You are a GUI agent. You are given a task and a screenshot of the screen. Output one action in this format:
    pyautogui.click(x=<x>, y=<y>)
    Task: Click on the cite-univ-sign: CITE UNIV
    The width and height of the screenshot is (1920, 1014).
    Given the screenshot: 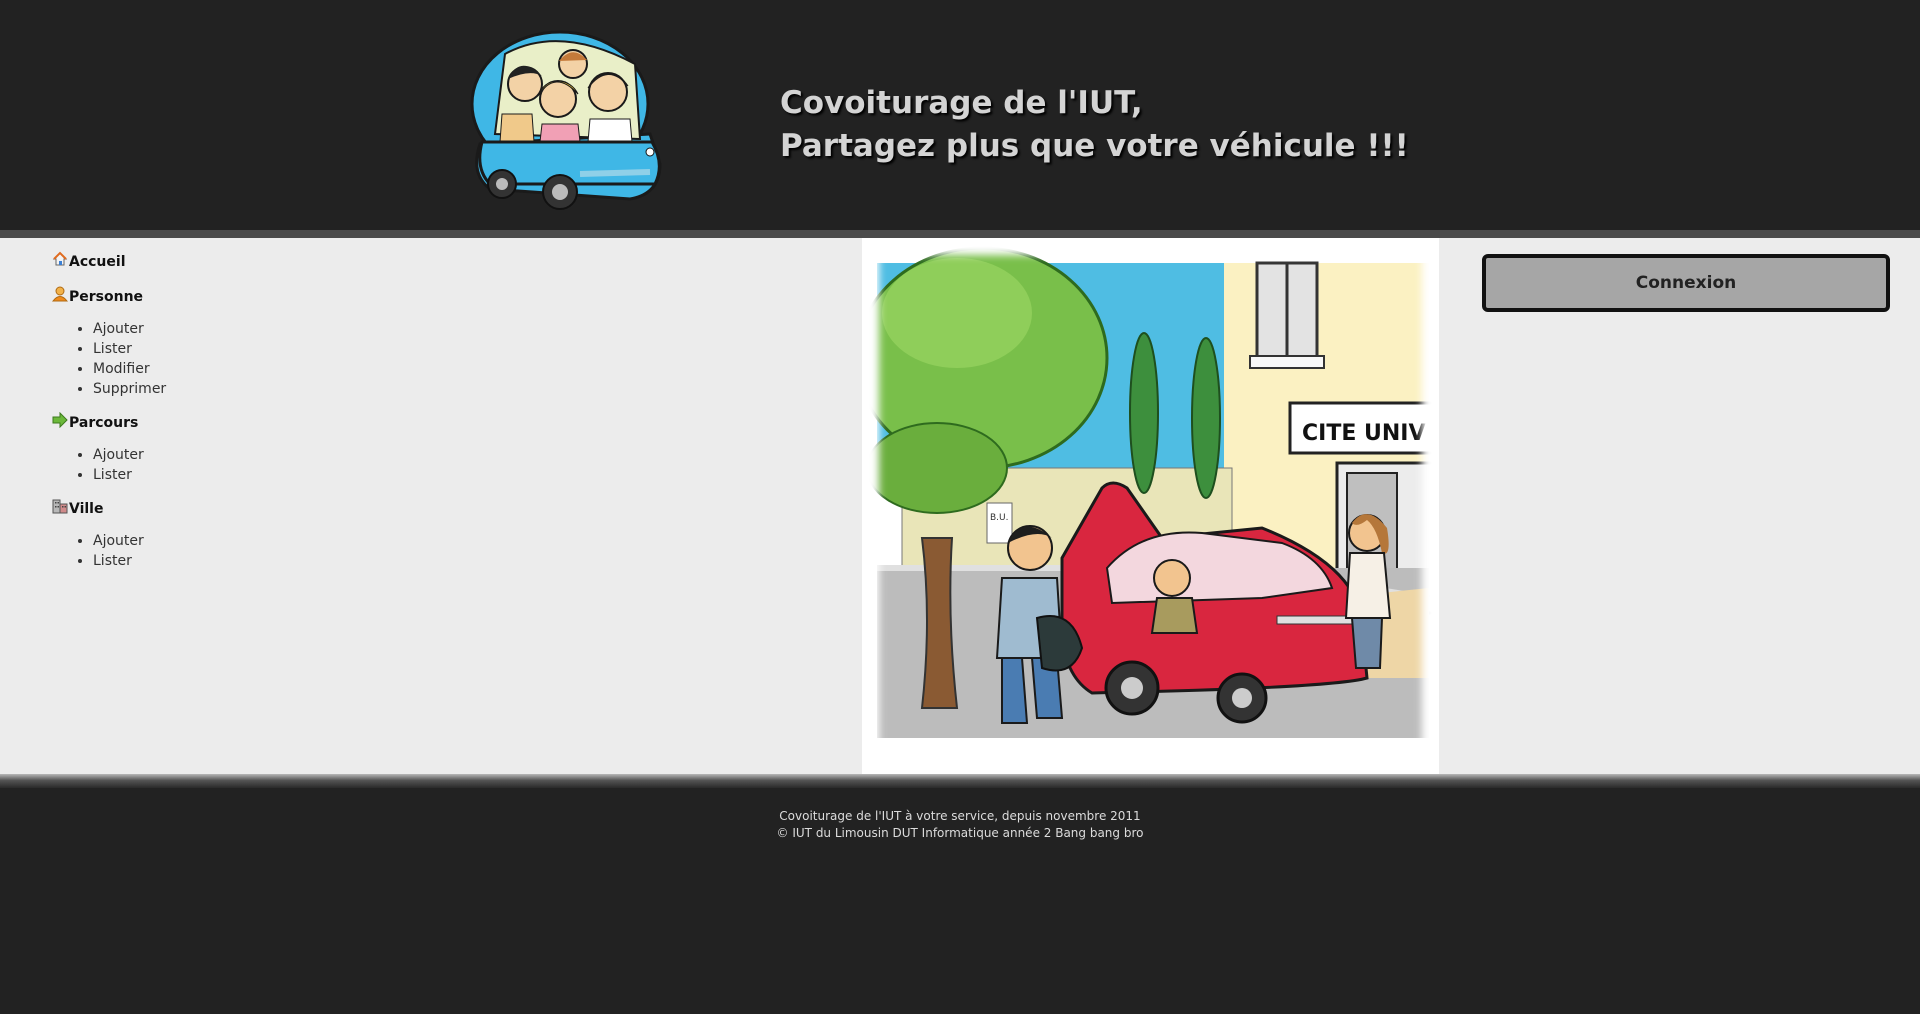 What is the action you would take?
    pyautogui.click(x=1364, y=433)
    